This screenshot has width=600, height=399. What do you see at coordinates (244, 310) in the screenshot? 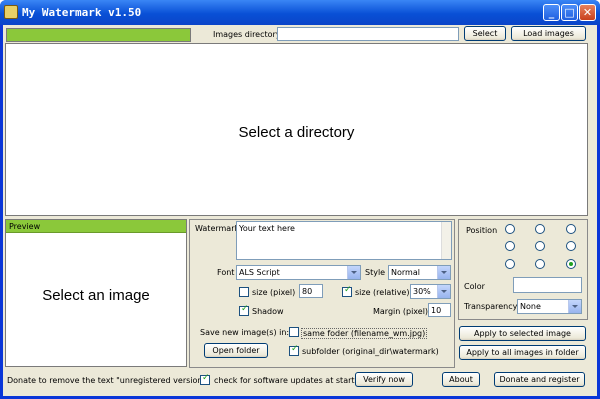
I see `shadow-checkbox` at bounding box center [244, 310].